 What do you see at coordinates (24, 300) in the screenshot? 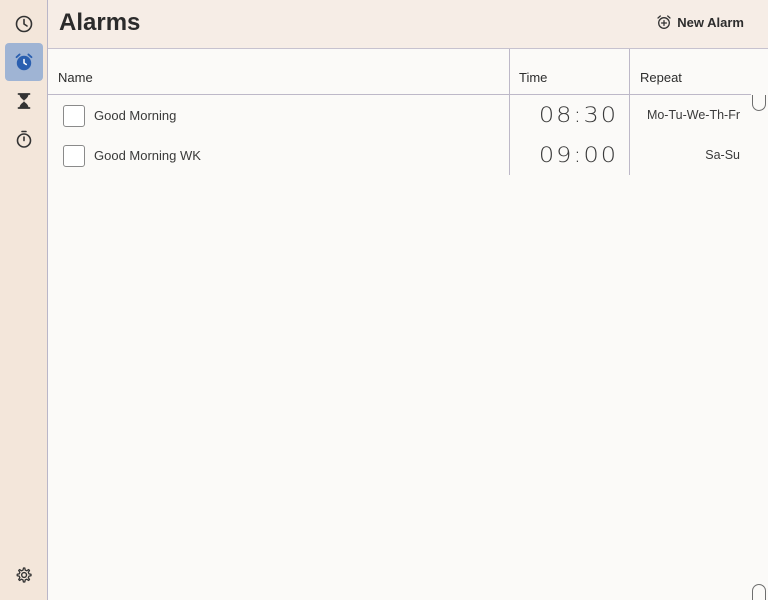
I see `sidebar` at bounding box center [24, 300].